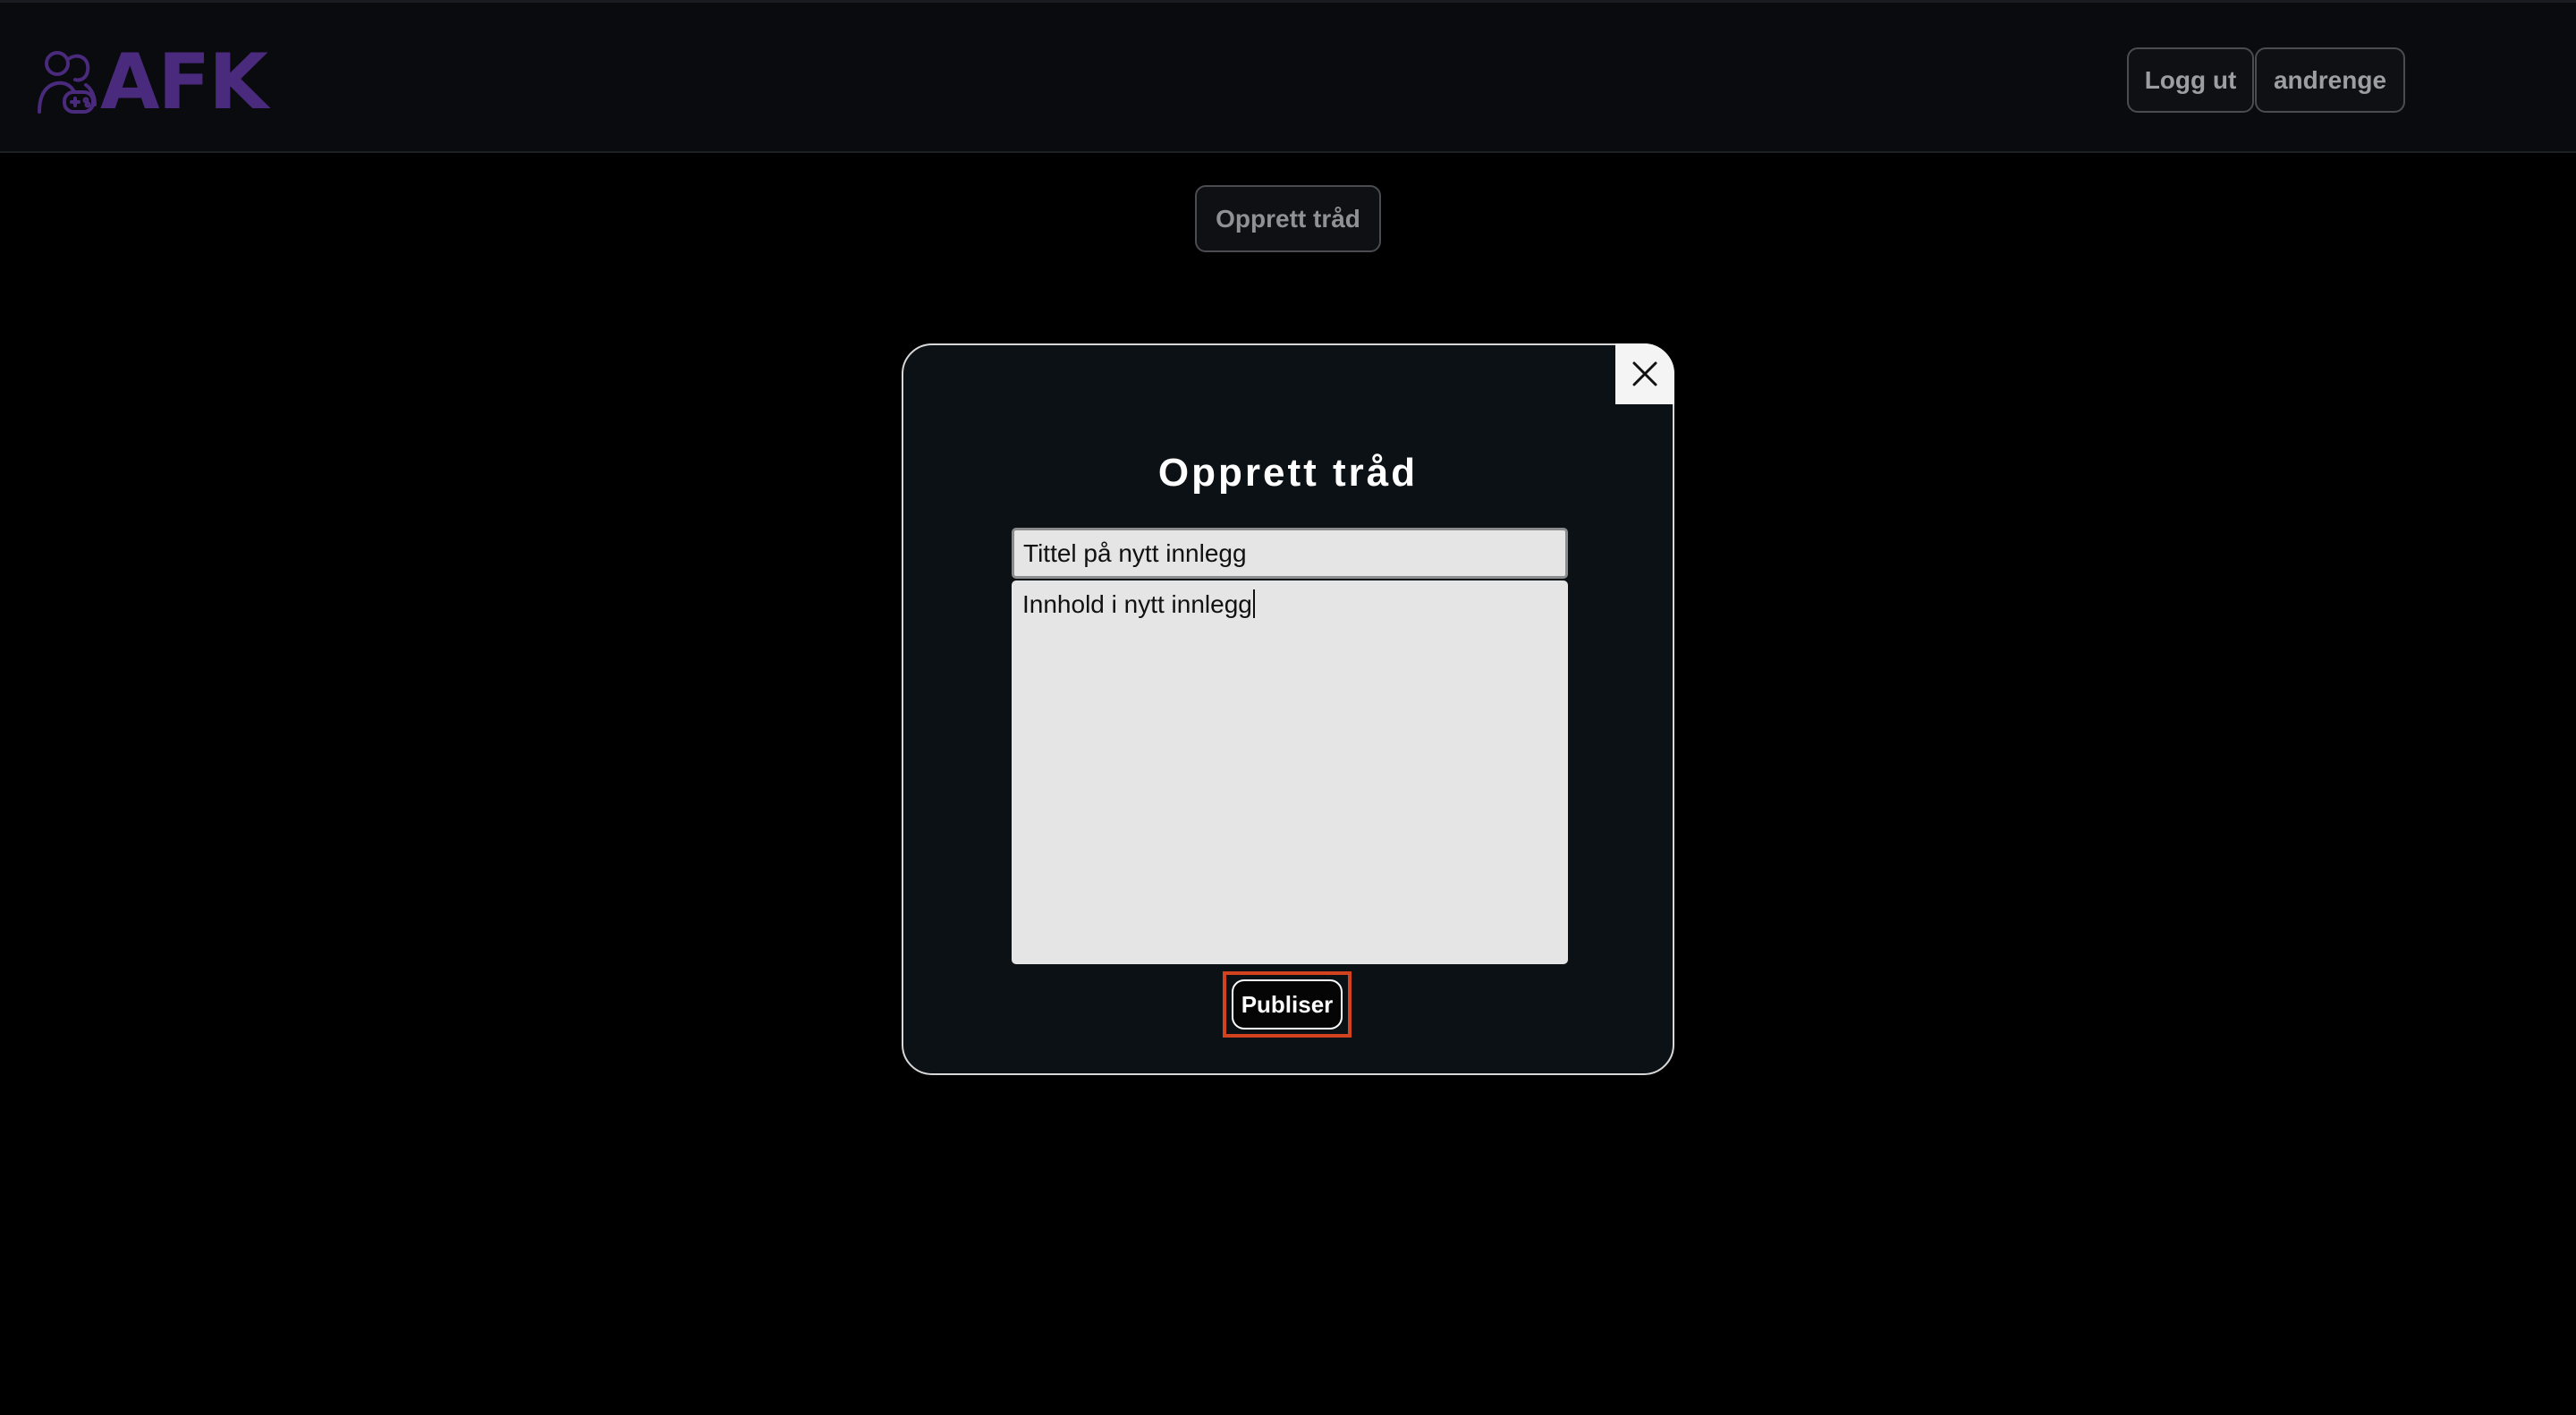 Image resolution: width=2576 pixels, height=1415 pixels. Describe the element at coordinates (1253, 604) in the screenshot. I see `text-caret` at that location.